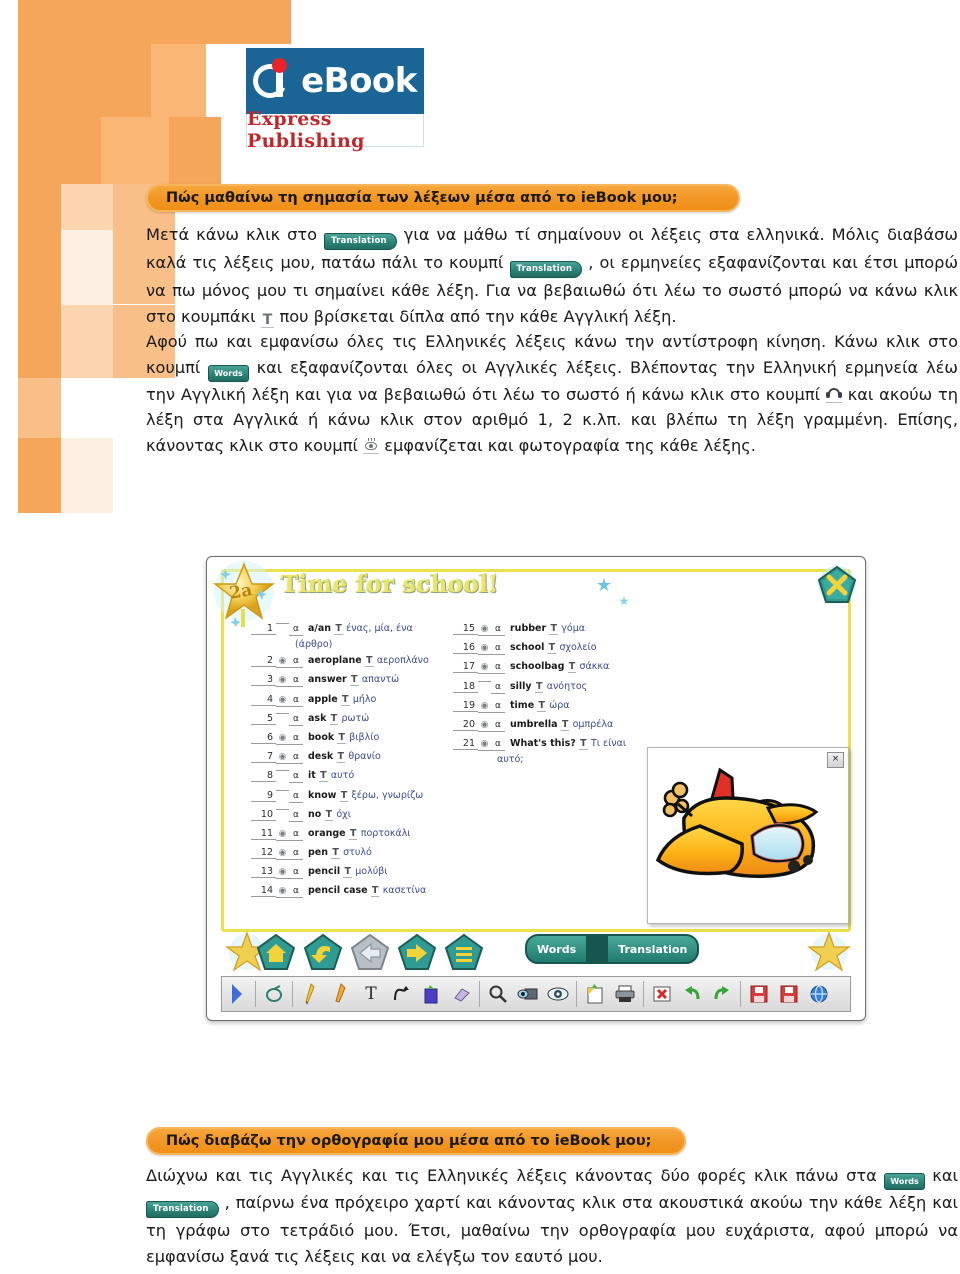 The height and width of the screenshot is (1274, 960). I want to click on app-toolbar: T, so click(536, 994).